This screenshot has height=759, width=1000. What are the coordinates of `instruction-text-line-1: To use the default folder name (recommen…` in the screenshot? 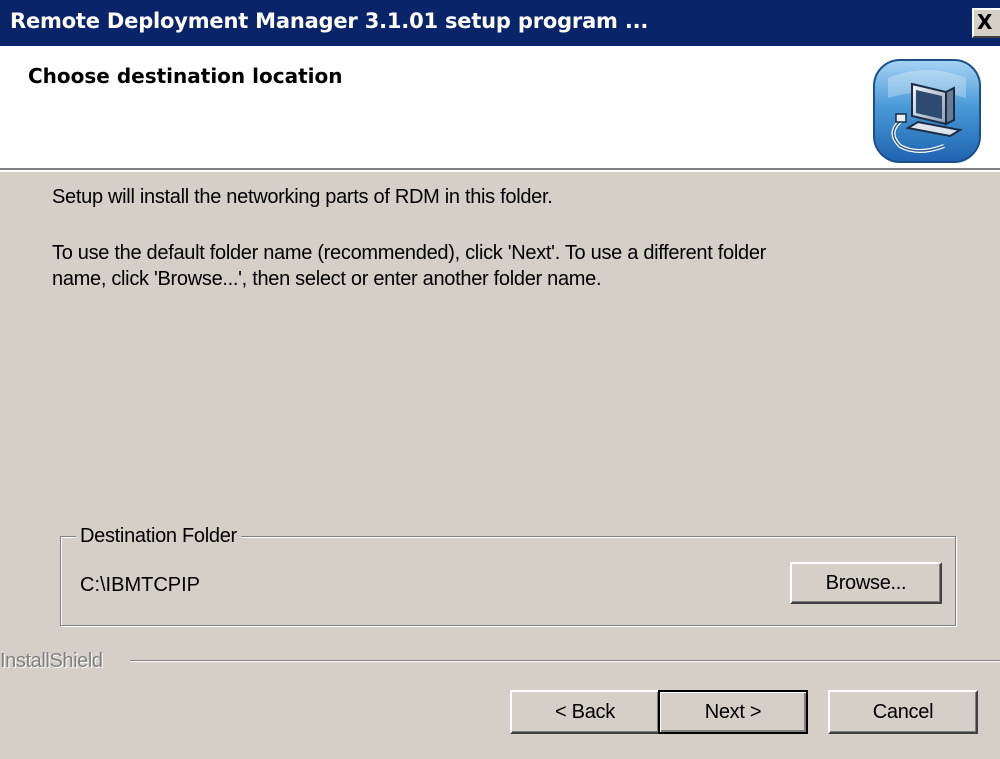 It's located at (409, 253).